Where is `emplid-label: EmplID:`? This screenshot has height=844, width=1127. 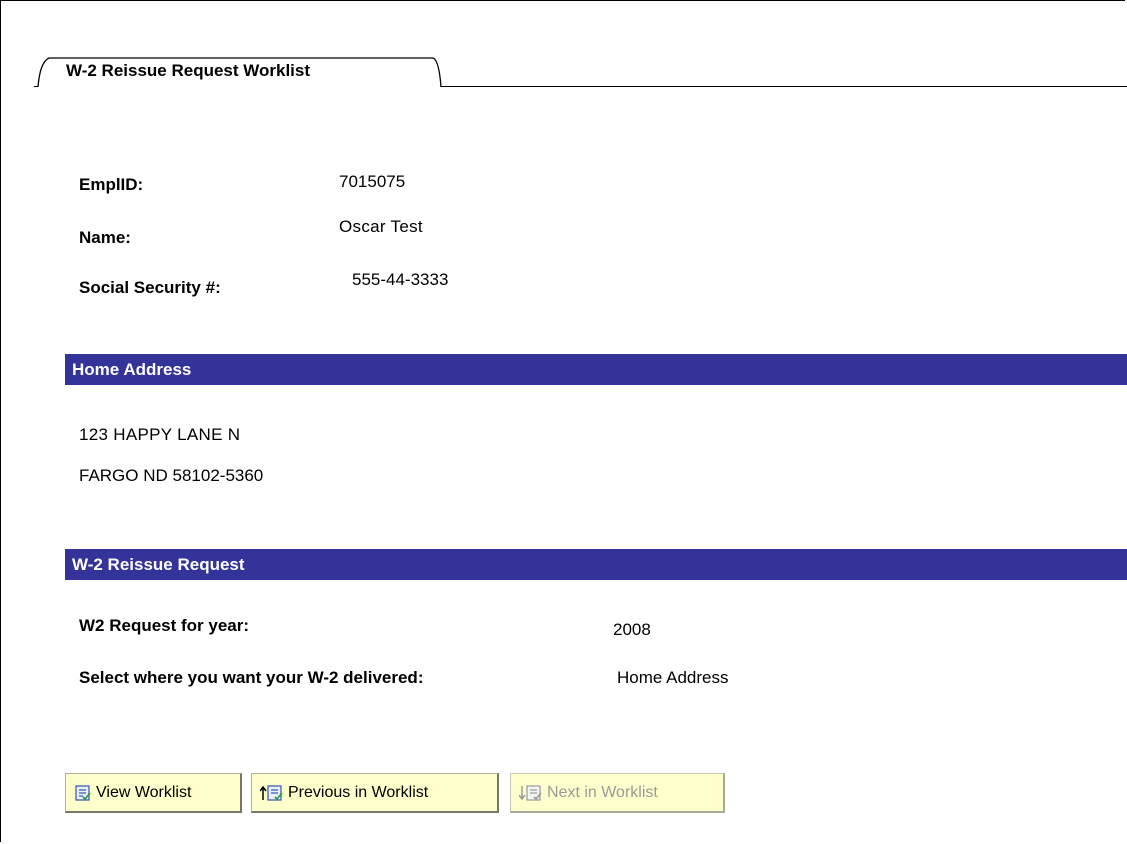 emplid-label: EmplID: is located at coordinates (111, 184).